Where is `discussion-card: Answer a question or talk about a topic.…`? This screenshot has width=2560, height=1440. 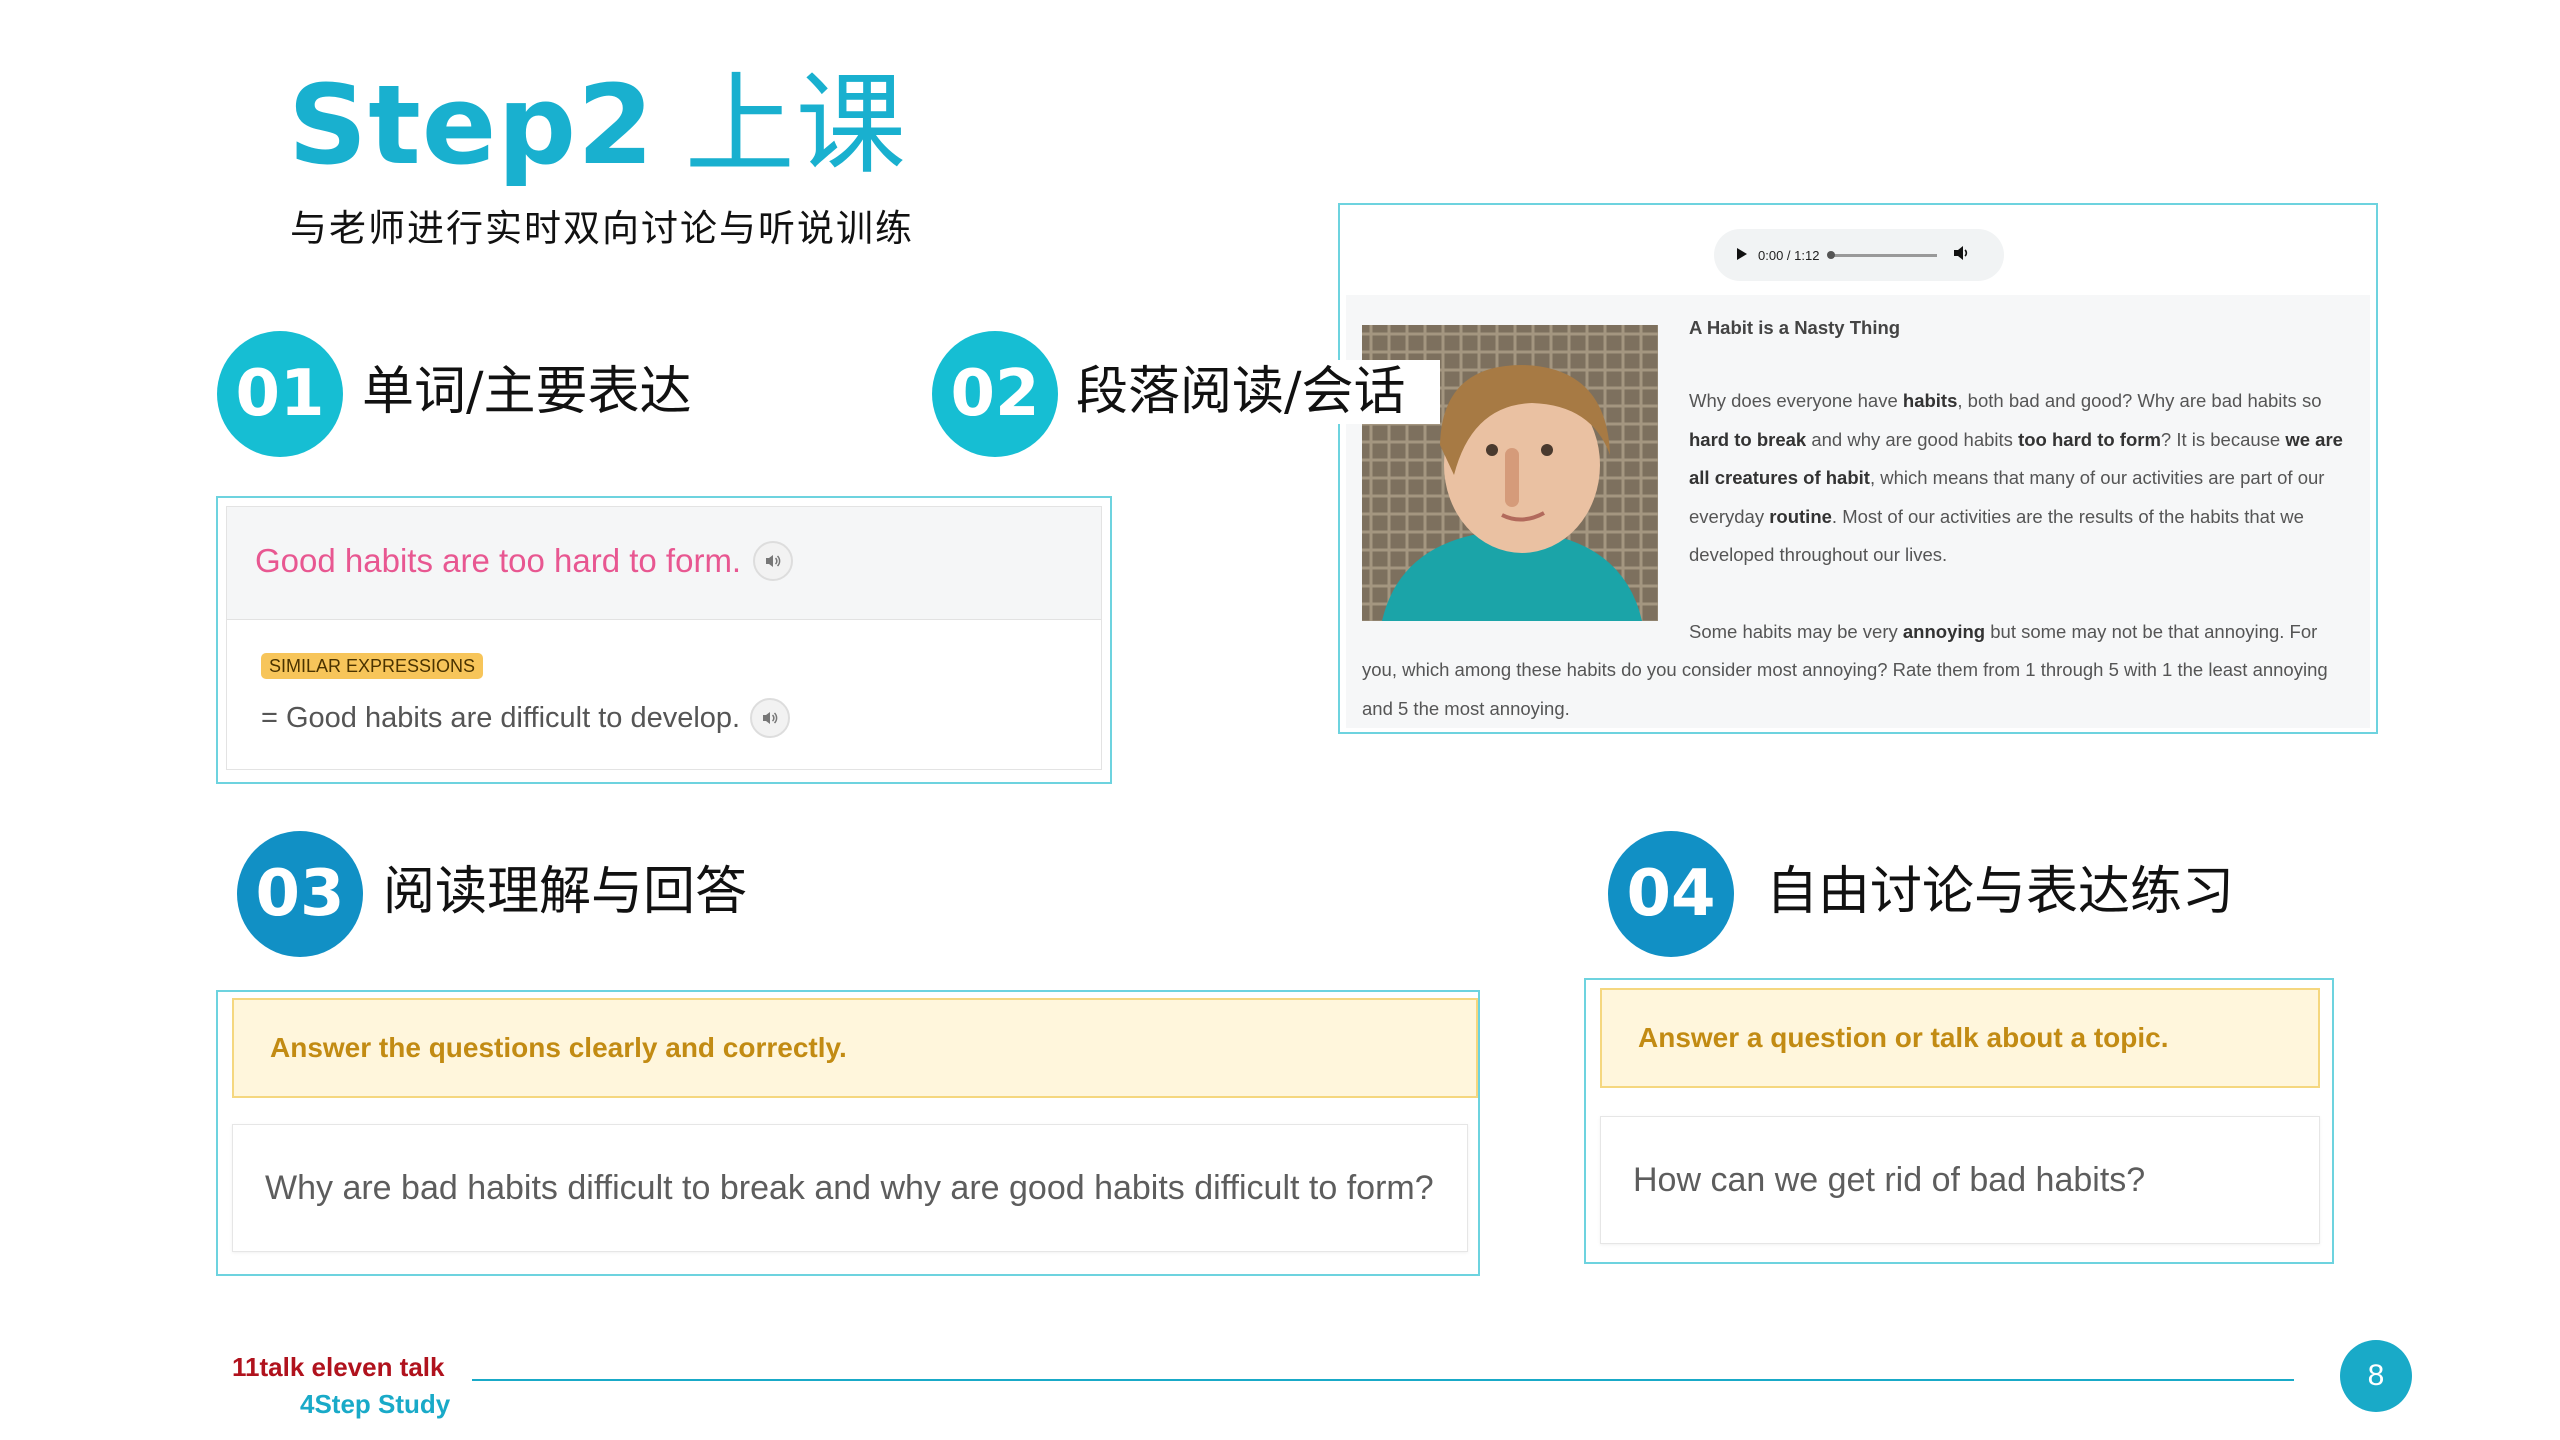 discussion-card: Answer a question or talk about a topic.… is located at coordinates (1959, 1121).